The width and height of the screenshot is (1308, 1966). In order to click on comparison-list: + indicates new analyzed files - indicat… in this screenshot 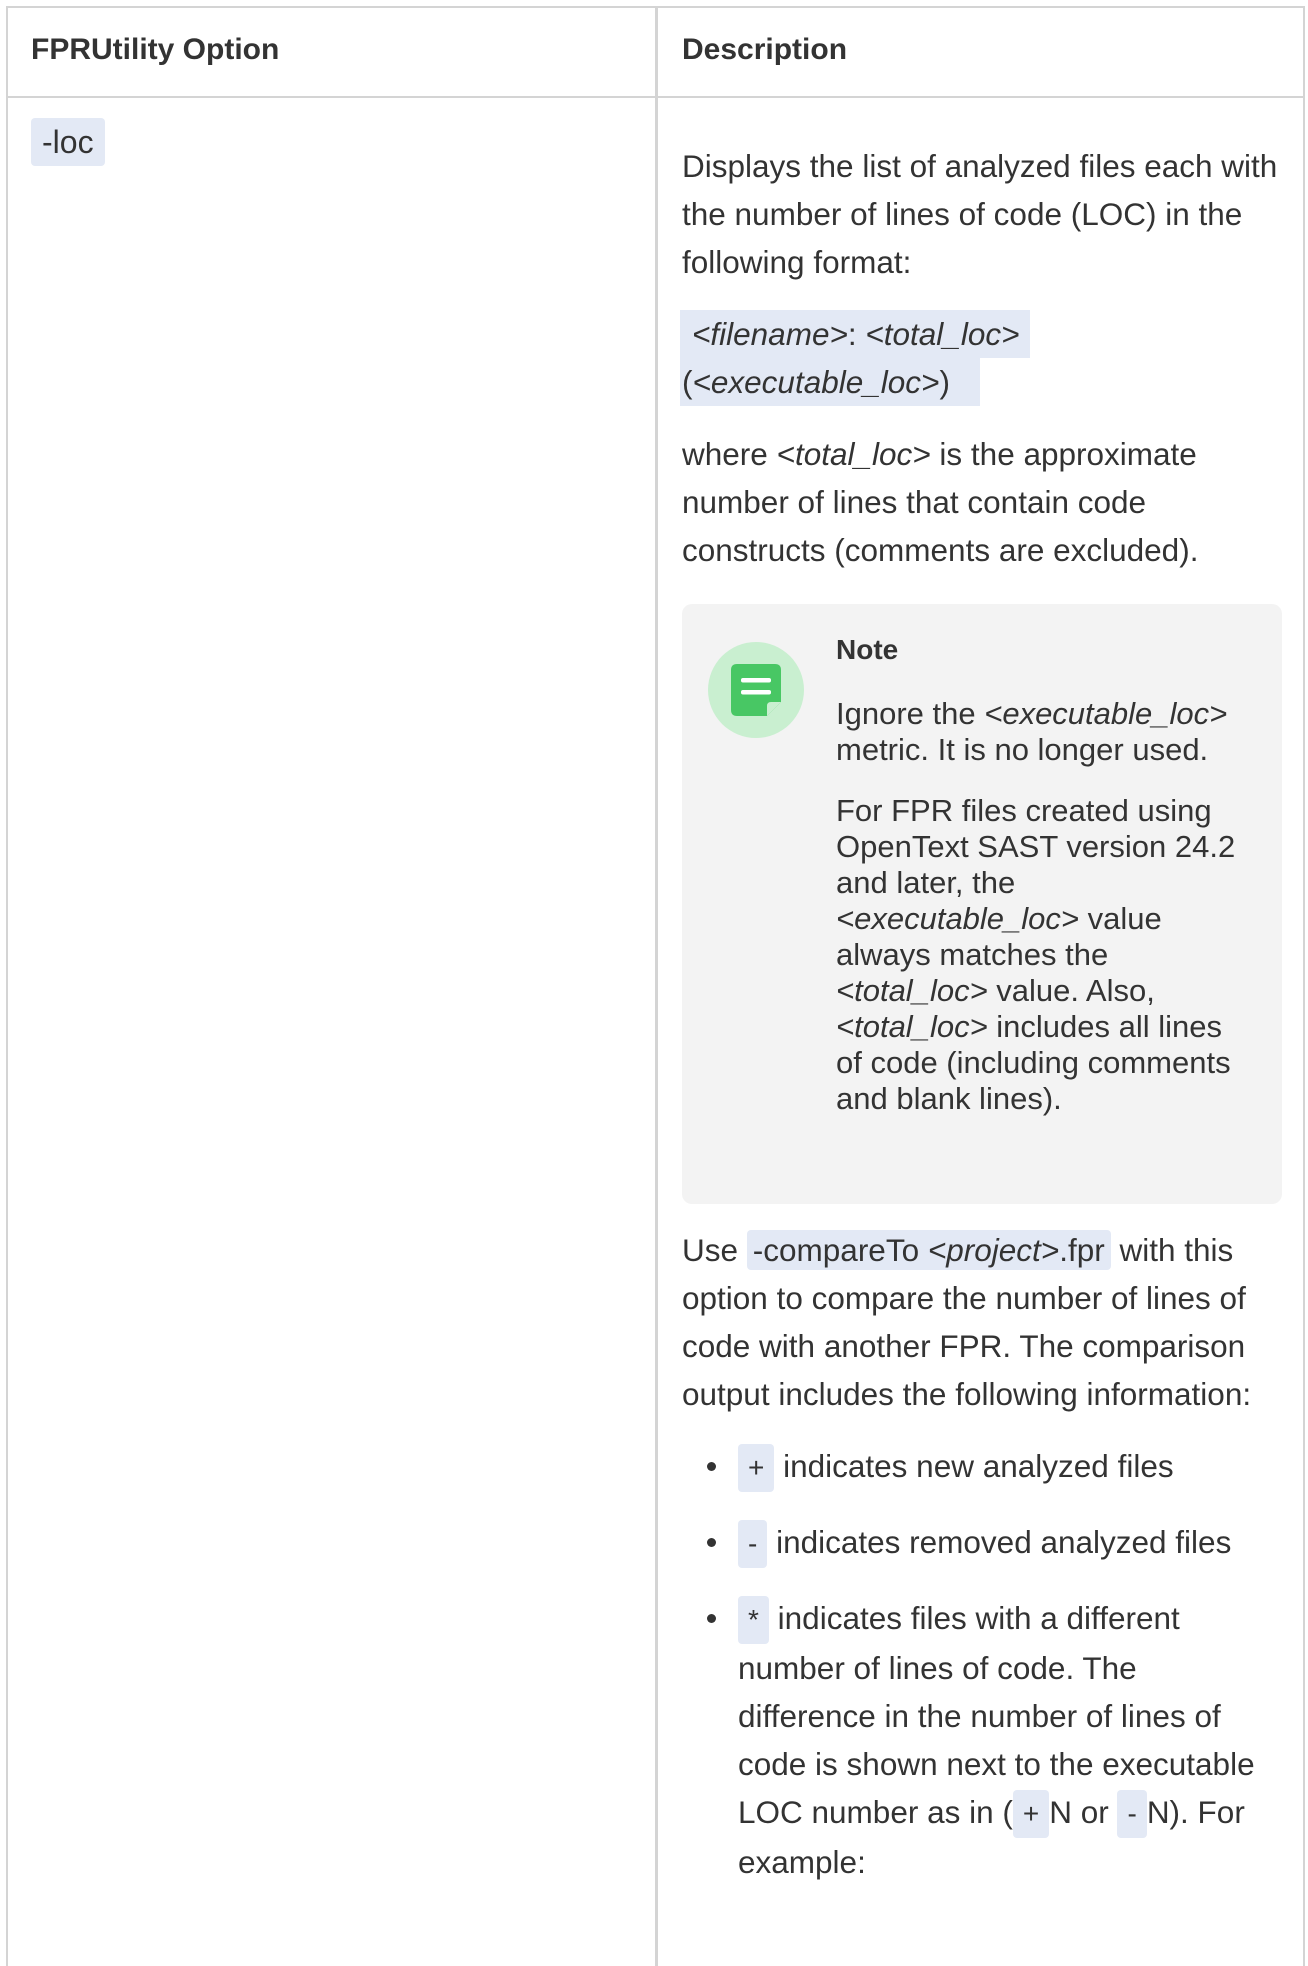, I will do `click(982, 1664)`.